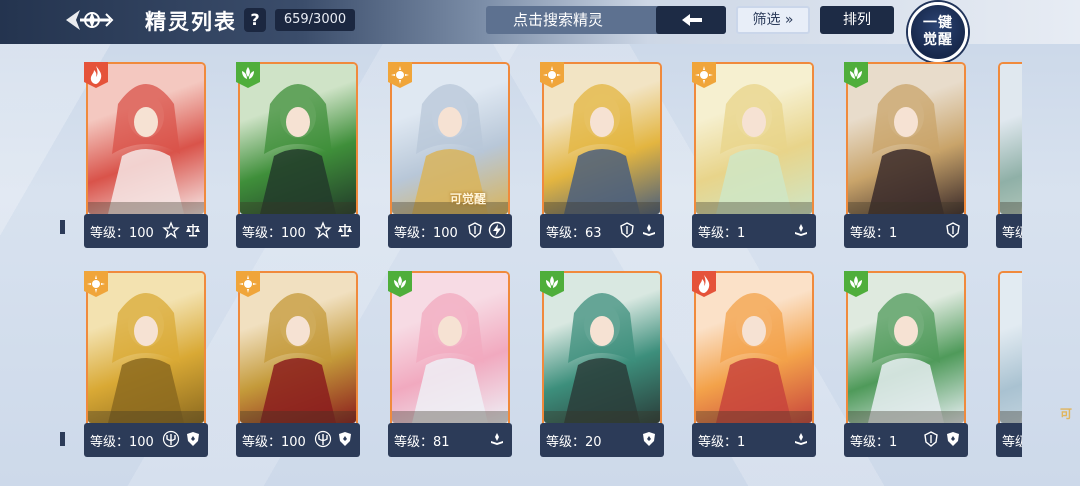  I want to click on awaken-line1: 一键, so click(938, 23).